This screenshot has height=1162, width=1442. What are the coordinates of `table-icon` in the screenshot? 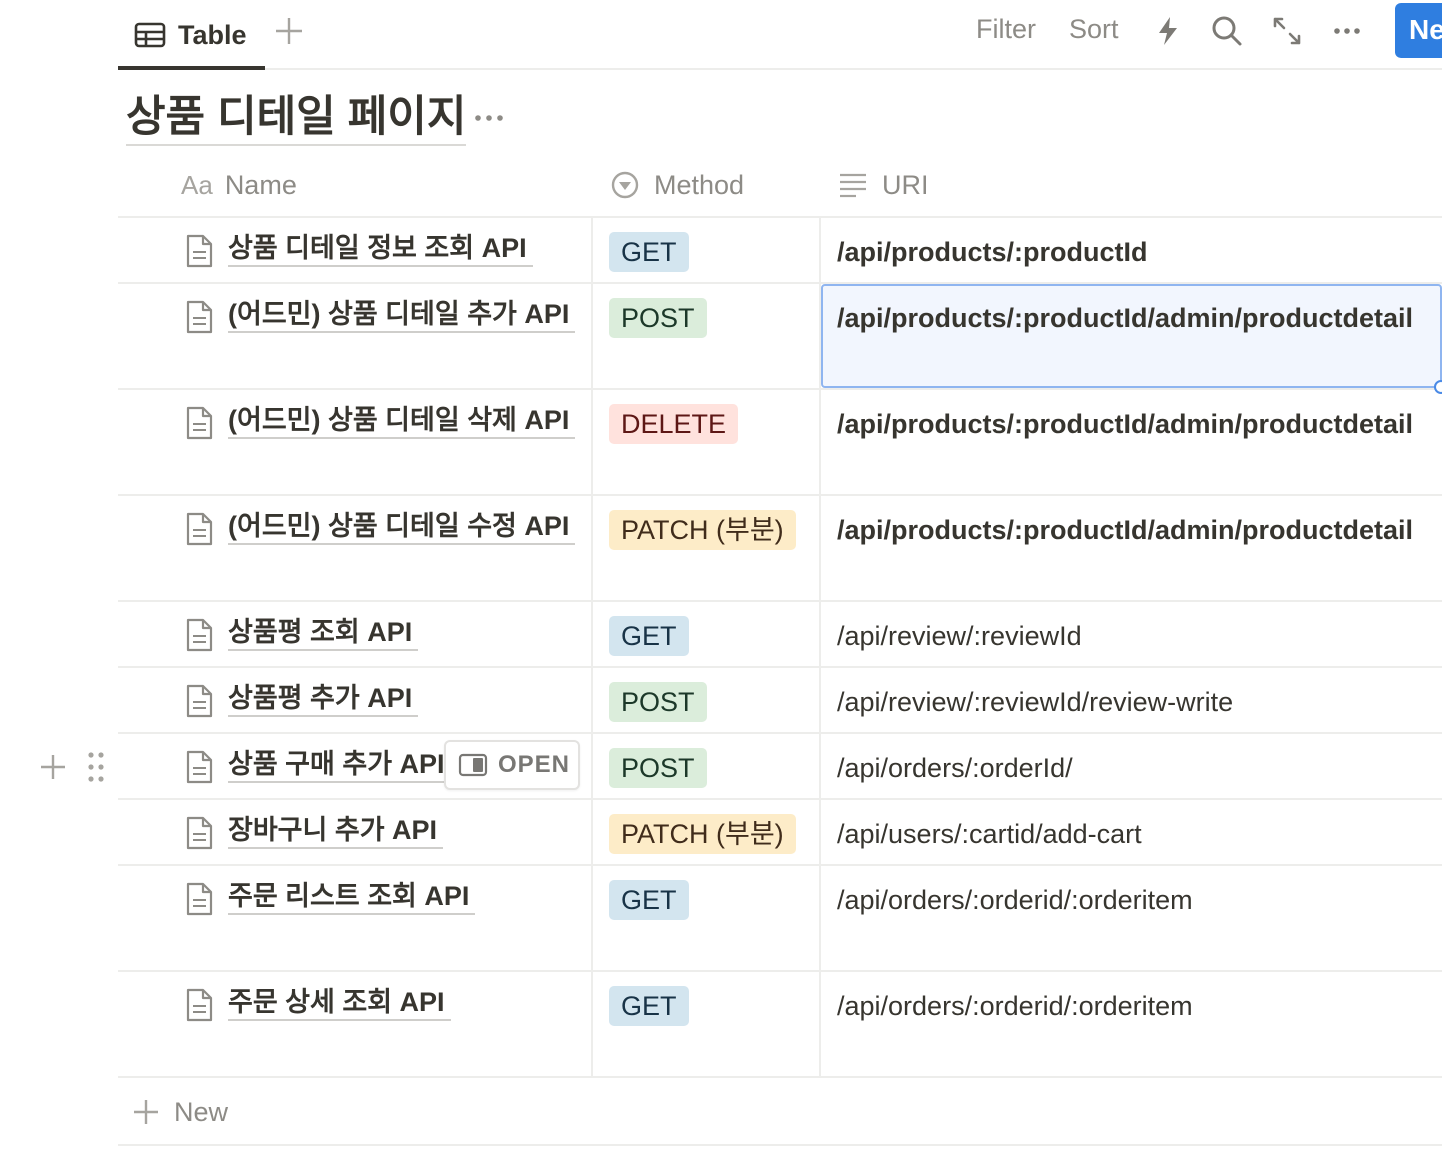 It's located at (150, 35).